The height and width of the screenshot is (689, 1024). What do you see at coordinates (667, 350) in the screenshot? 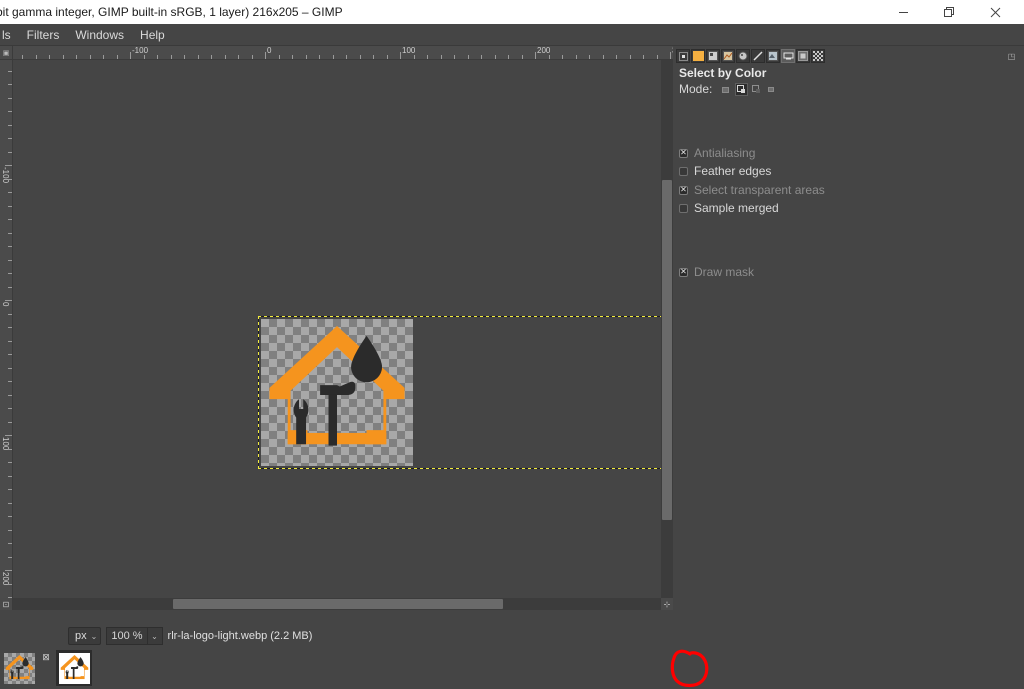
I see `vertical-scrollbar-thumb` at bounding box center [667, 350].